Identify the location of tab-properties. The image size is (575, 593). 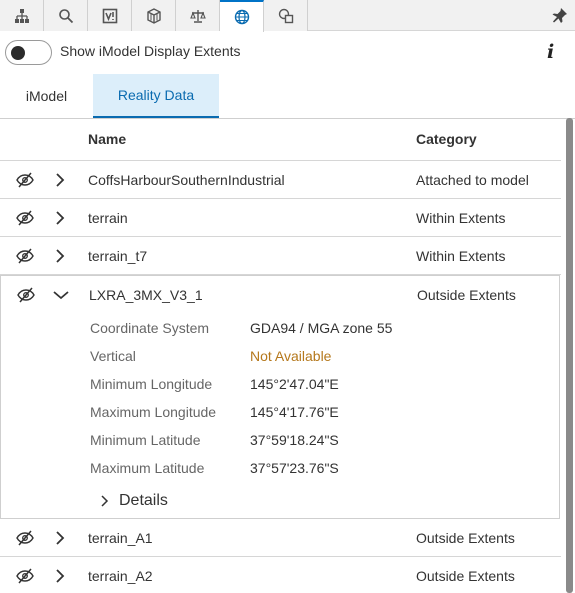
(110, 15).